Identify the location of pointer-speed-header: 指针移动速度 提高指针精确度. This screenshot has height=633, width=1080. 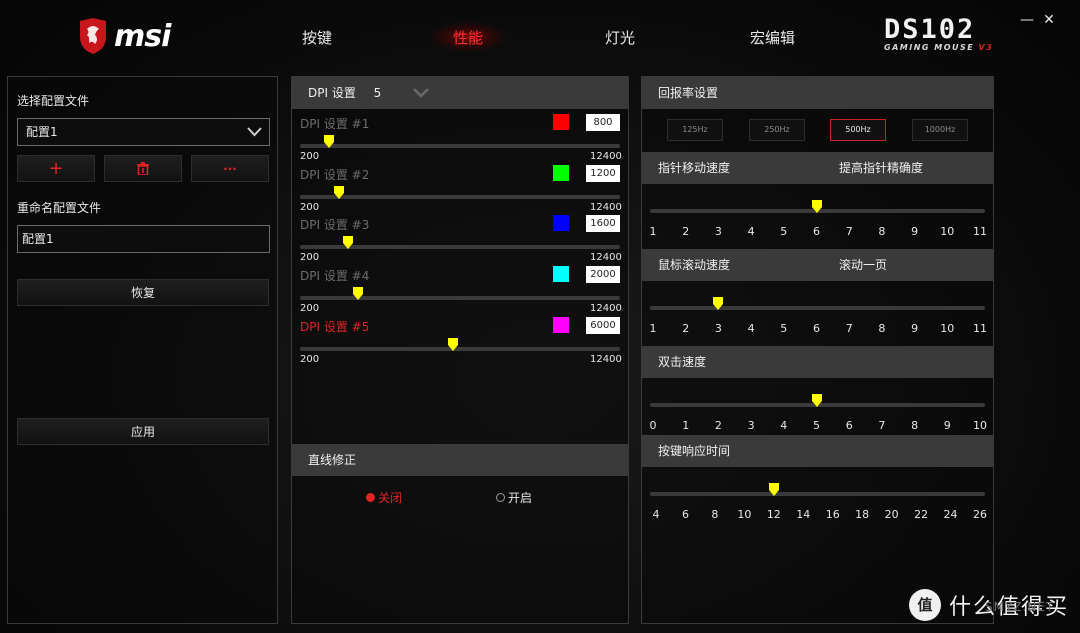
(817, 168).